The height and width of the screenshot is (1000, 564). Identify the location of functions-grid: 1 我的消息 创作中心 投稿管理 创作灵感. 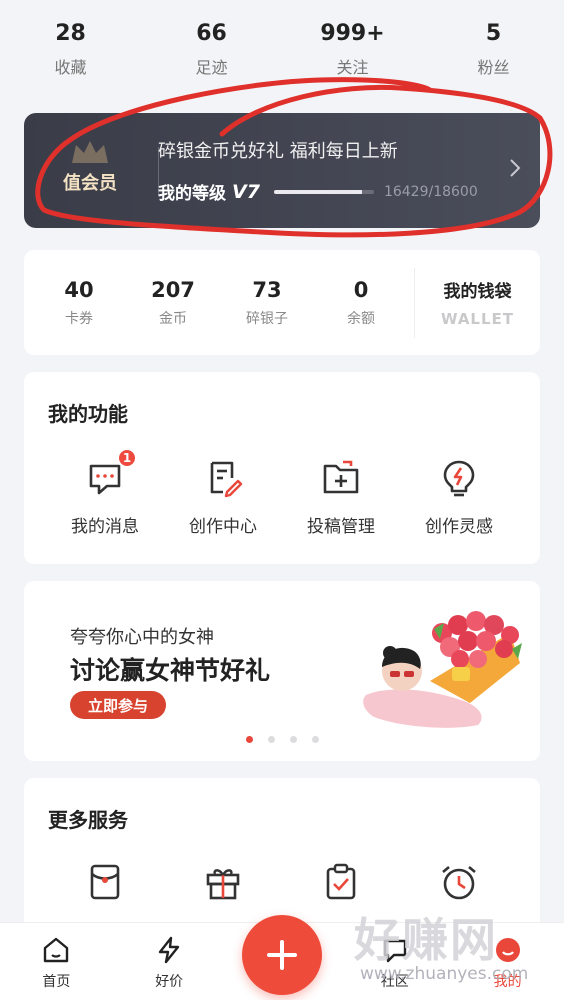
(282, 492).